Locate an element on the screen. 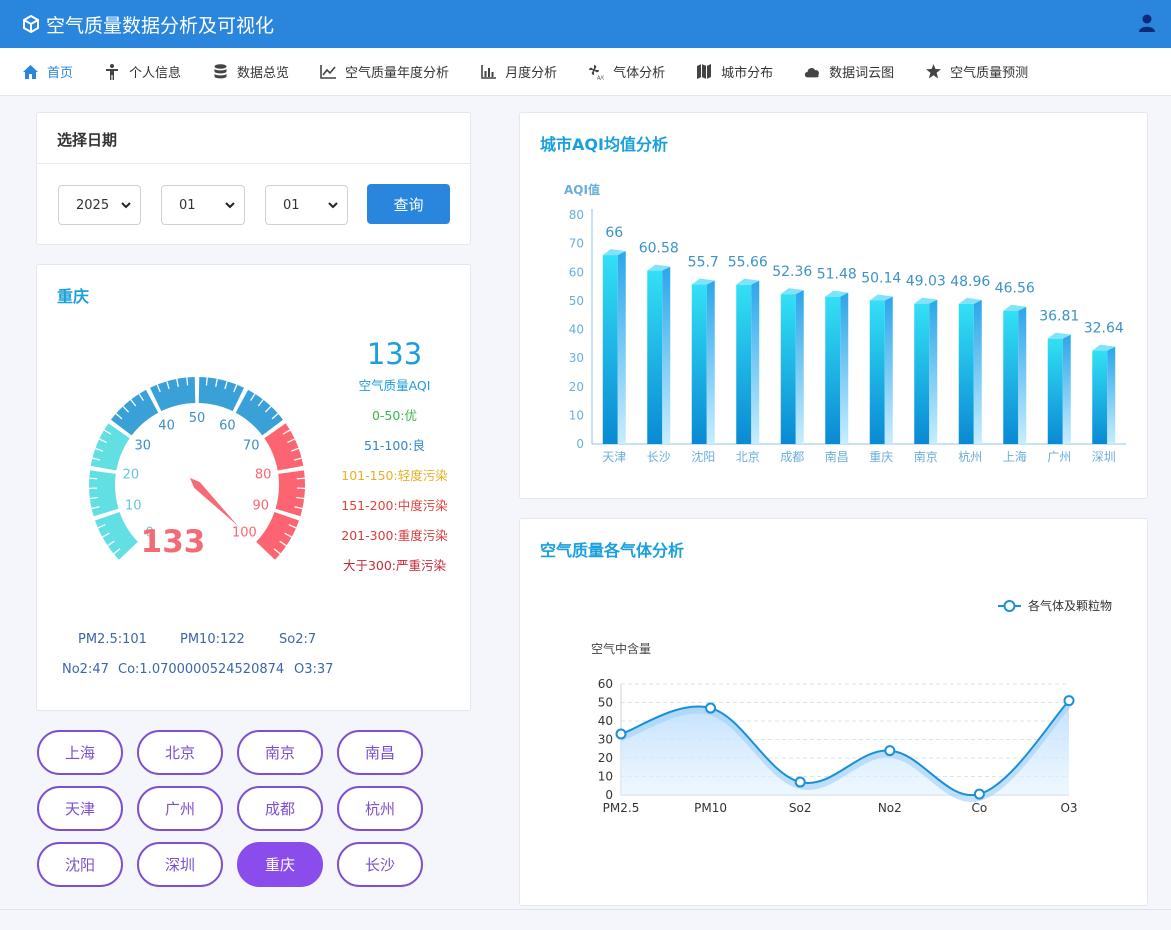  nav-item-gas: A/C 气体分析 is located at coordinates (626, 71).